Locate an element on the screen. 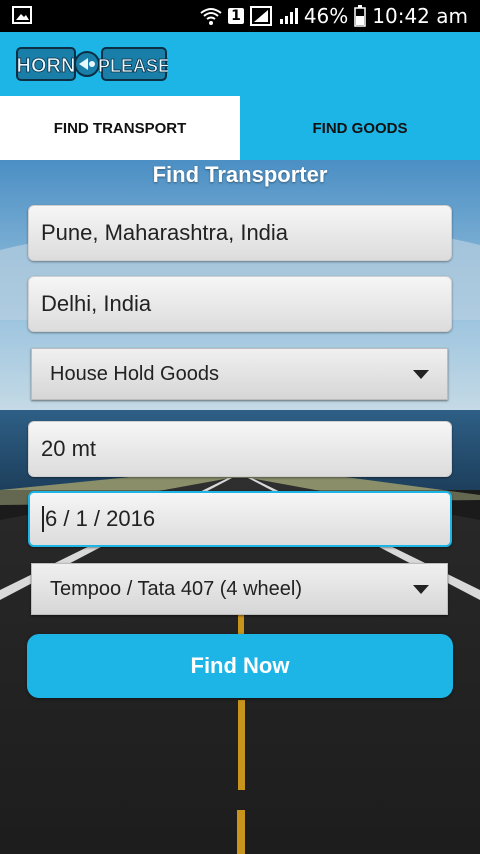 The width and height of the screenshot is (480, 854). from-location-input: Pune, Maharashtra, India is located at coordinates (240, 233).